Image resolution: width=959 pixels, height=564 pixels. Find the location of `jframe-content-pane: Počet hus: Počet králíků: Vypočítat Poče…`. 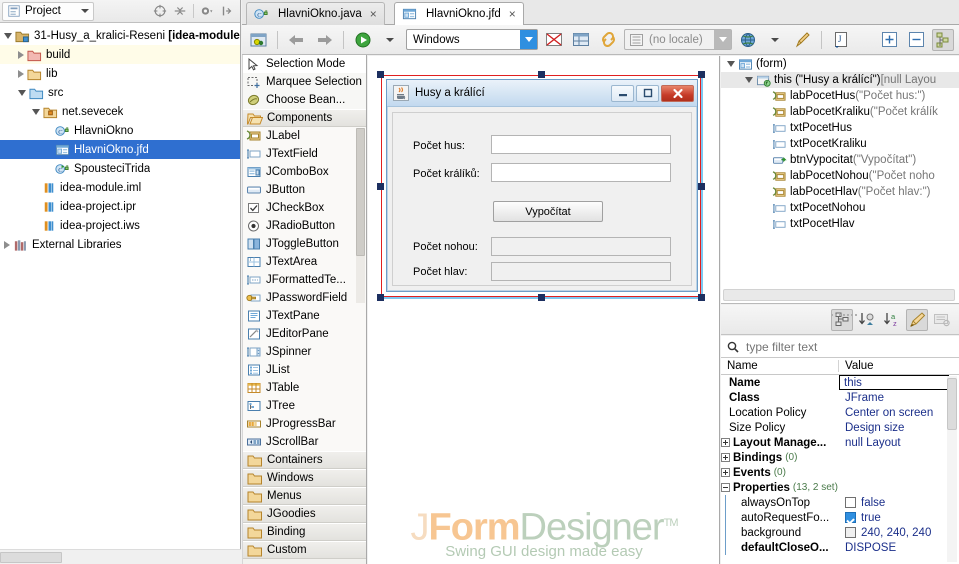

jframe-content-pane: Počet hus: Počet králíků: Vypočítat Poče… is located at coordinates (542, 199).